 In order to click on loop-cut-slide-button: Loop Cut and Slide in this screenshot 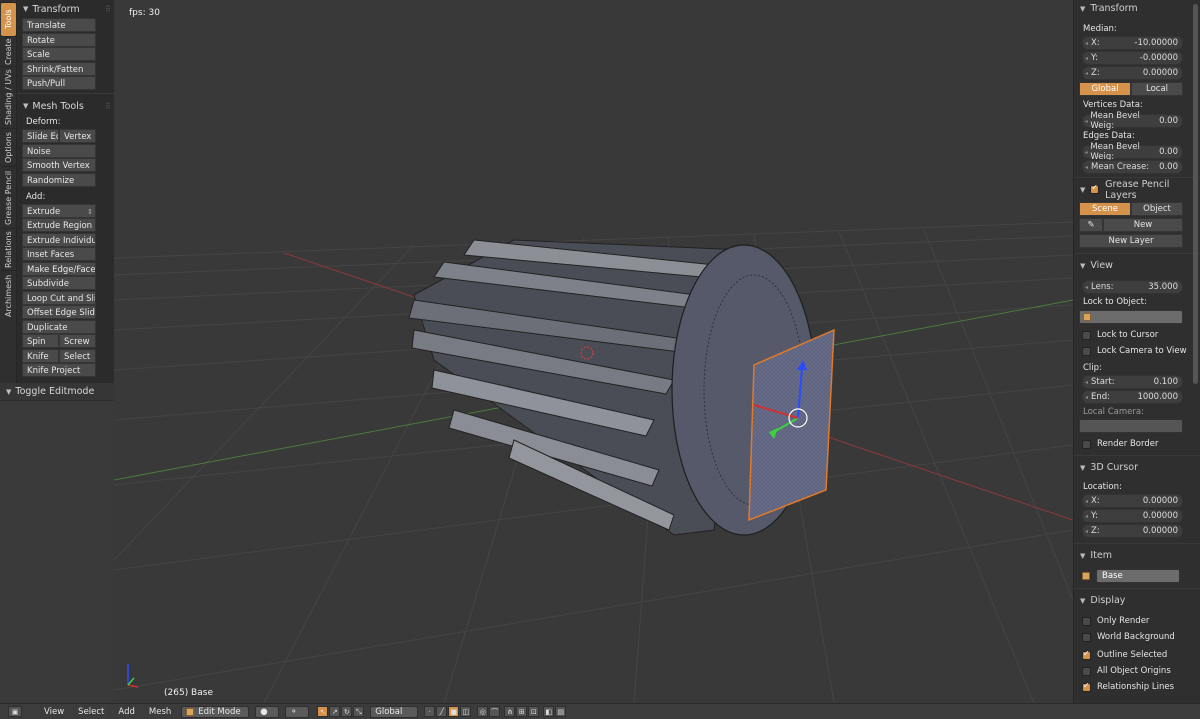, I will do `click(59, 297)`.